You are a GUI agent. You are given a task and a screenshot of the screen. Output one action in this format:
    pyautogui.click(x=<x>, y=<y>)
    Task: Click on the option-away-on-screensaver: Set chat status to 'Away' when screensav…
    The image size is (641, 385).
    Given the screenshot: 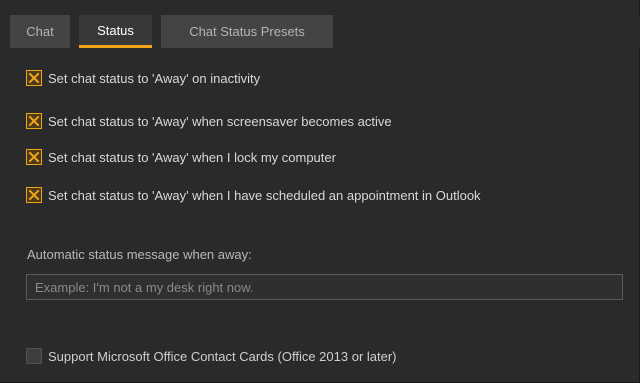 What is the action you would take?
    pyautogui.click(x=209, y=121)
    